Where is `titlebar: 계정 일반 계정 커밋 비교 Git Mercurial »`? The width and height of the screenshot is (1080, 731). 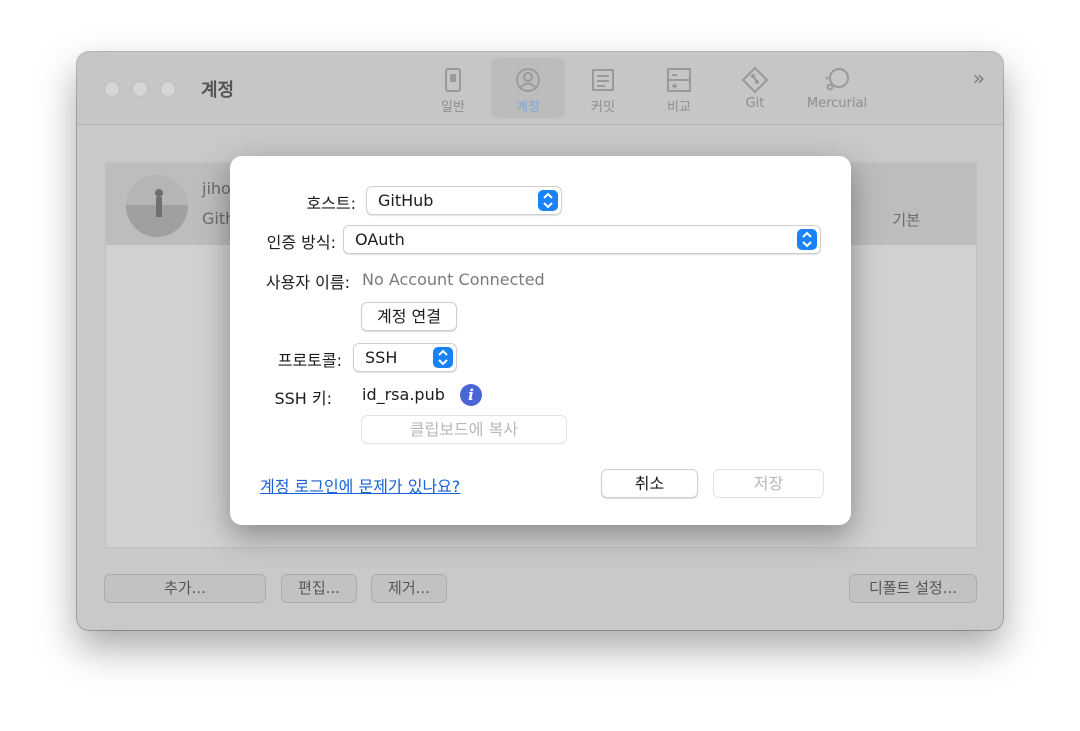 titlebar: 계정 일반 계정 커밋 비교 Git Mercurial » is located at coordinates (540, 88).